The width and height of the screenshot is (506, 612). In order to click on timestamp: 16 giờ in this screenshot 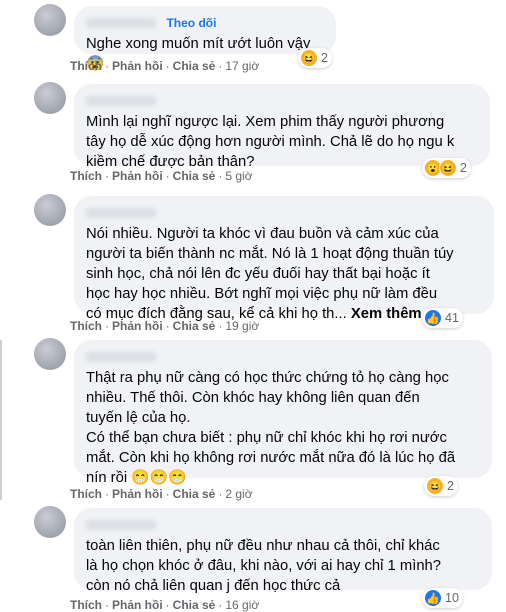, I will do `click(242, 605)`.